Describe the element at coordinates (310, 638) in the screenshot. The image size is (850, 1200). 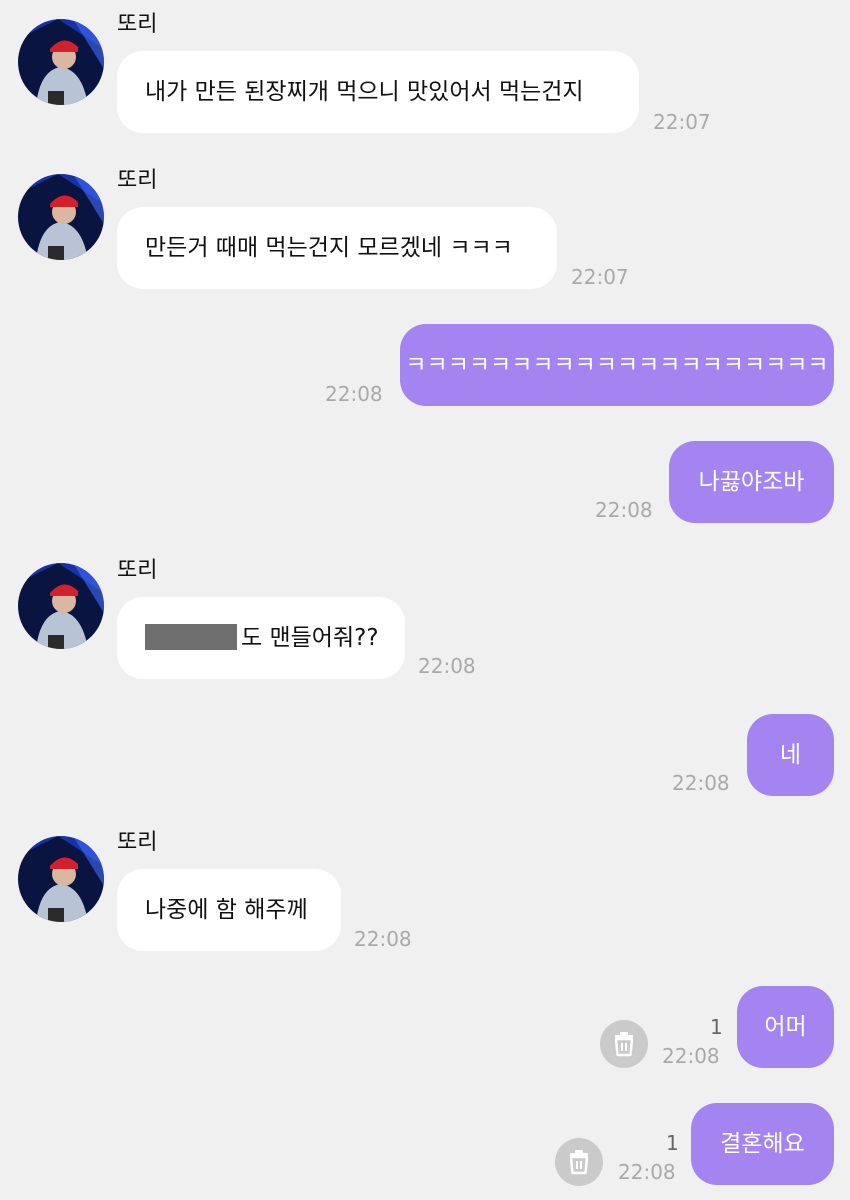
I see `message-text: 도 맨들어줘??` at that location.